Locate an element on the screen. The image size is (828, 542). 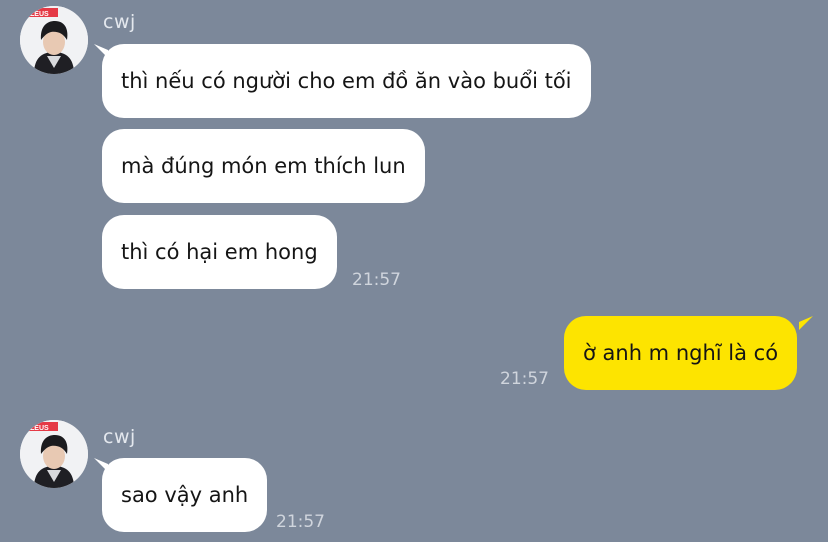
message-text: ờ anh m nghĩ là có is located at coordinates (681, 353).